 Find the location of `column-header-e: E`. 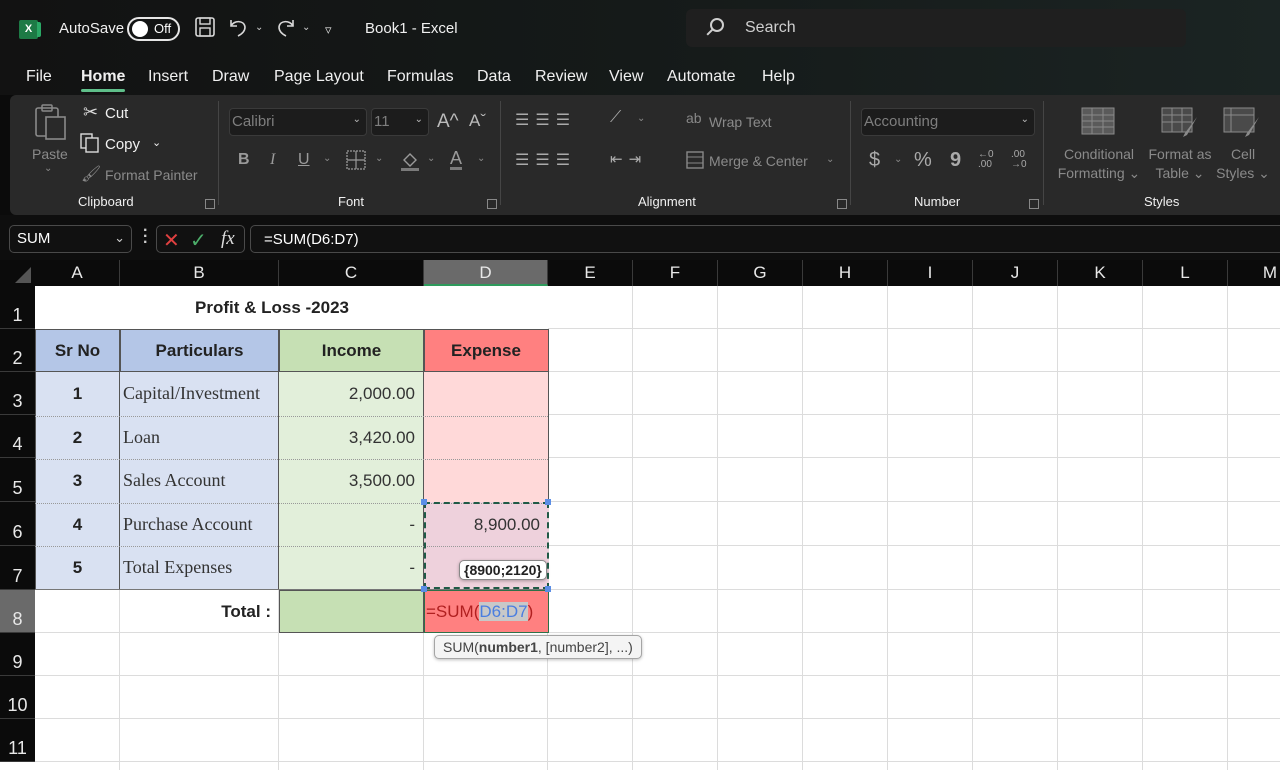

column-header-e: E is located at coordinates (590, 273).